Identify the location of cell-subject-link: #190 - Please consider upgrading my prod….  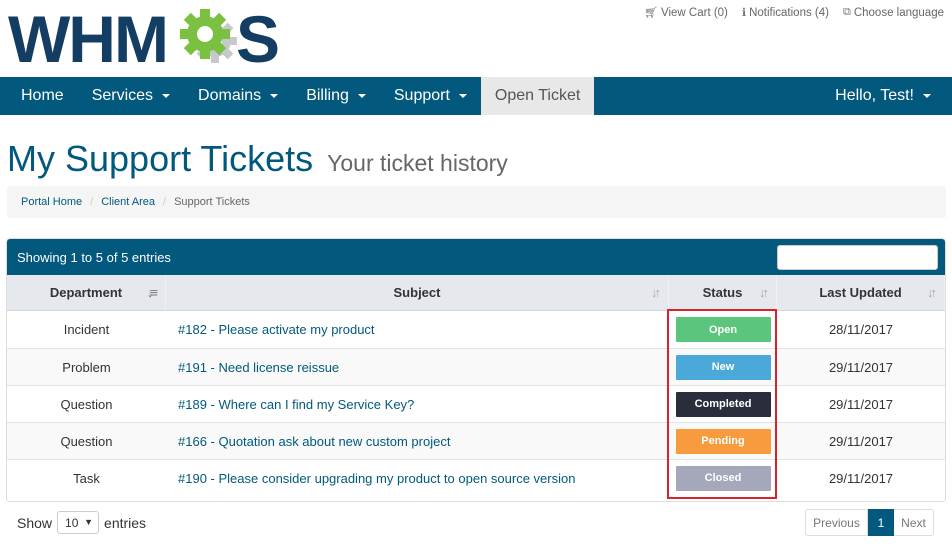
(417, 478).